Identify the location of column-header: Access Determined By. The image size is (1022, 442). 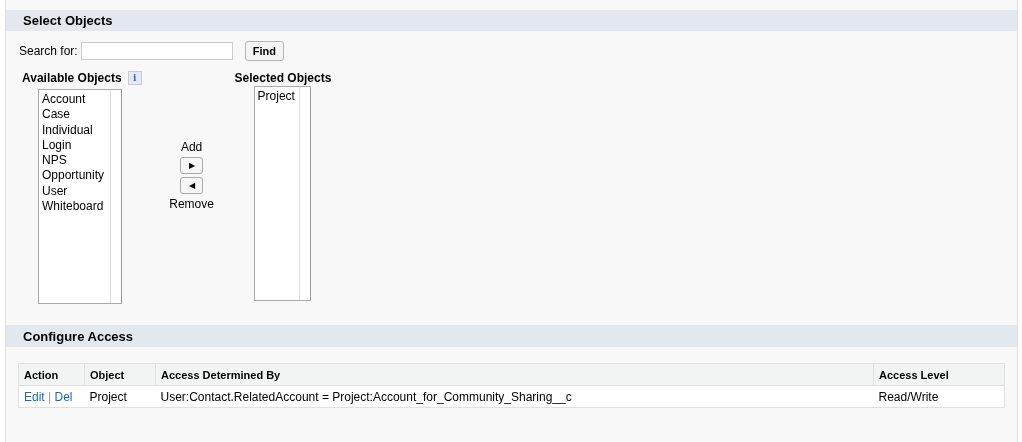
(514, 374).